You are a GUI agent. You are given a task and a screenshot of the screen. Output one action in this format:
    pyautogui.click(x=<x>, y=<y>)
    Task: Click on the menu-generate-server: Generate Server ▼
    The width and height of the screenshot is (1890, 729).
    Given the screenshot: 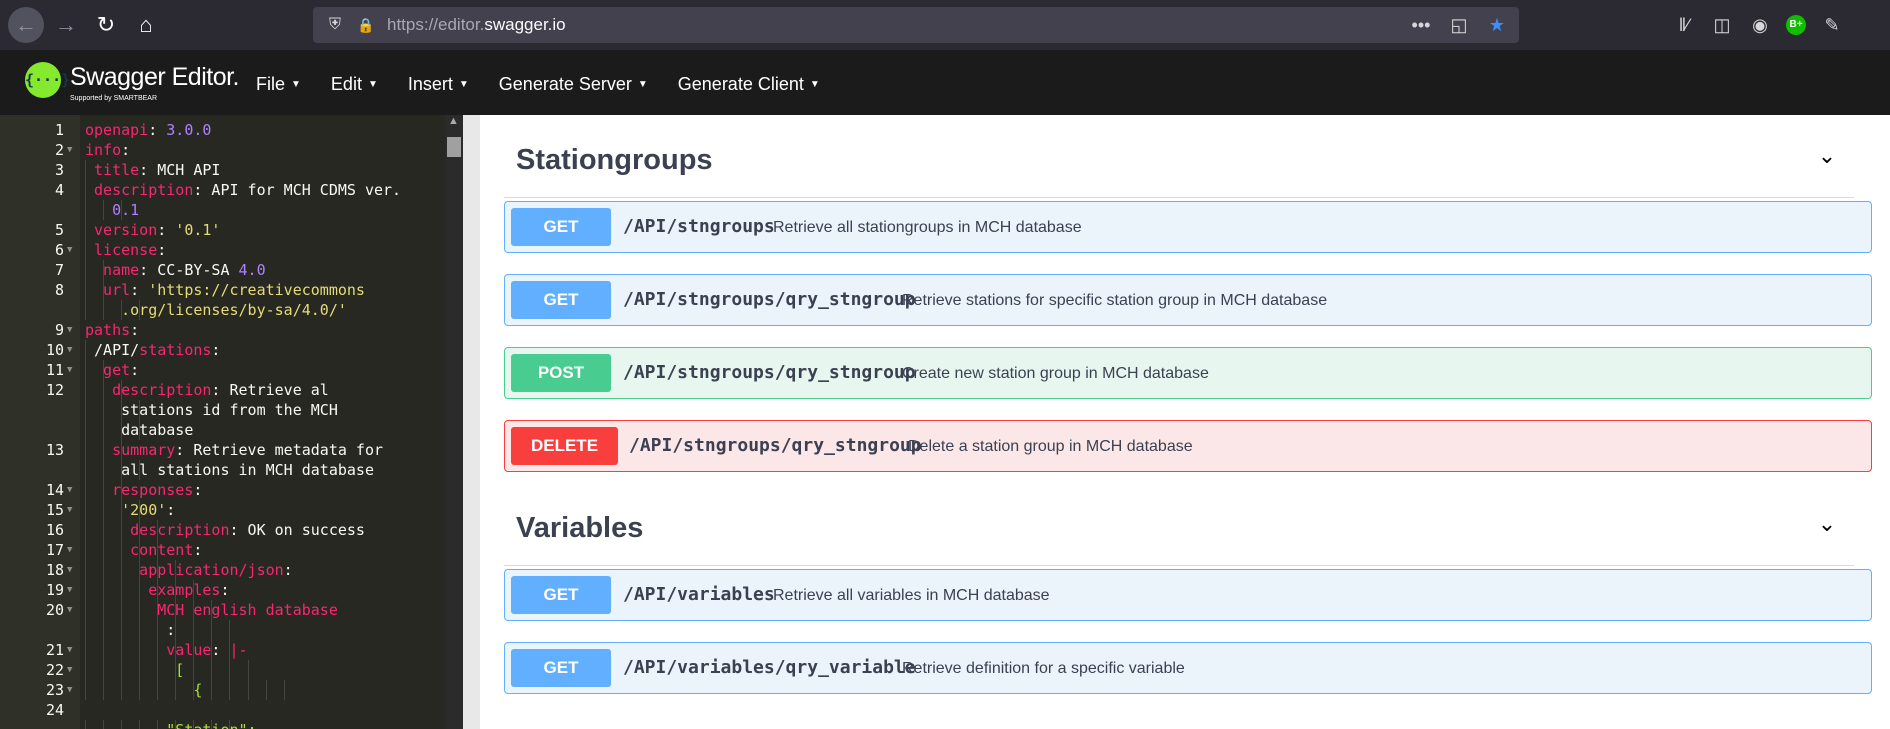 What is the action you would take?
    pyautogui.click(x=573, y=84)
    